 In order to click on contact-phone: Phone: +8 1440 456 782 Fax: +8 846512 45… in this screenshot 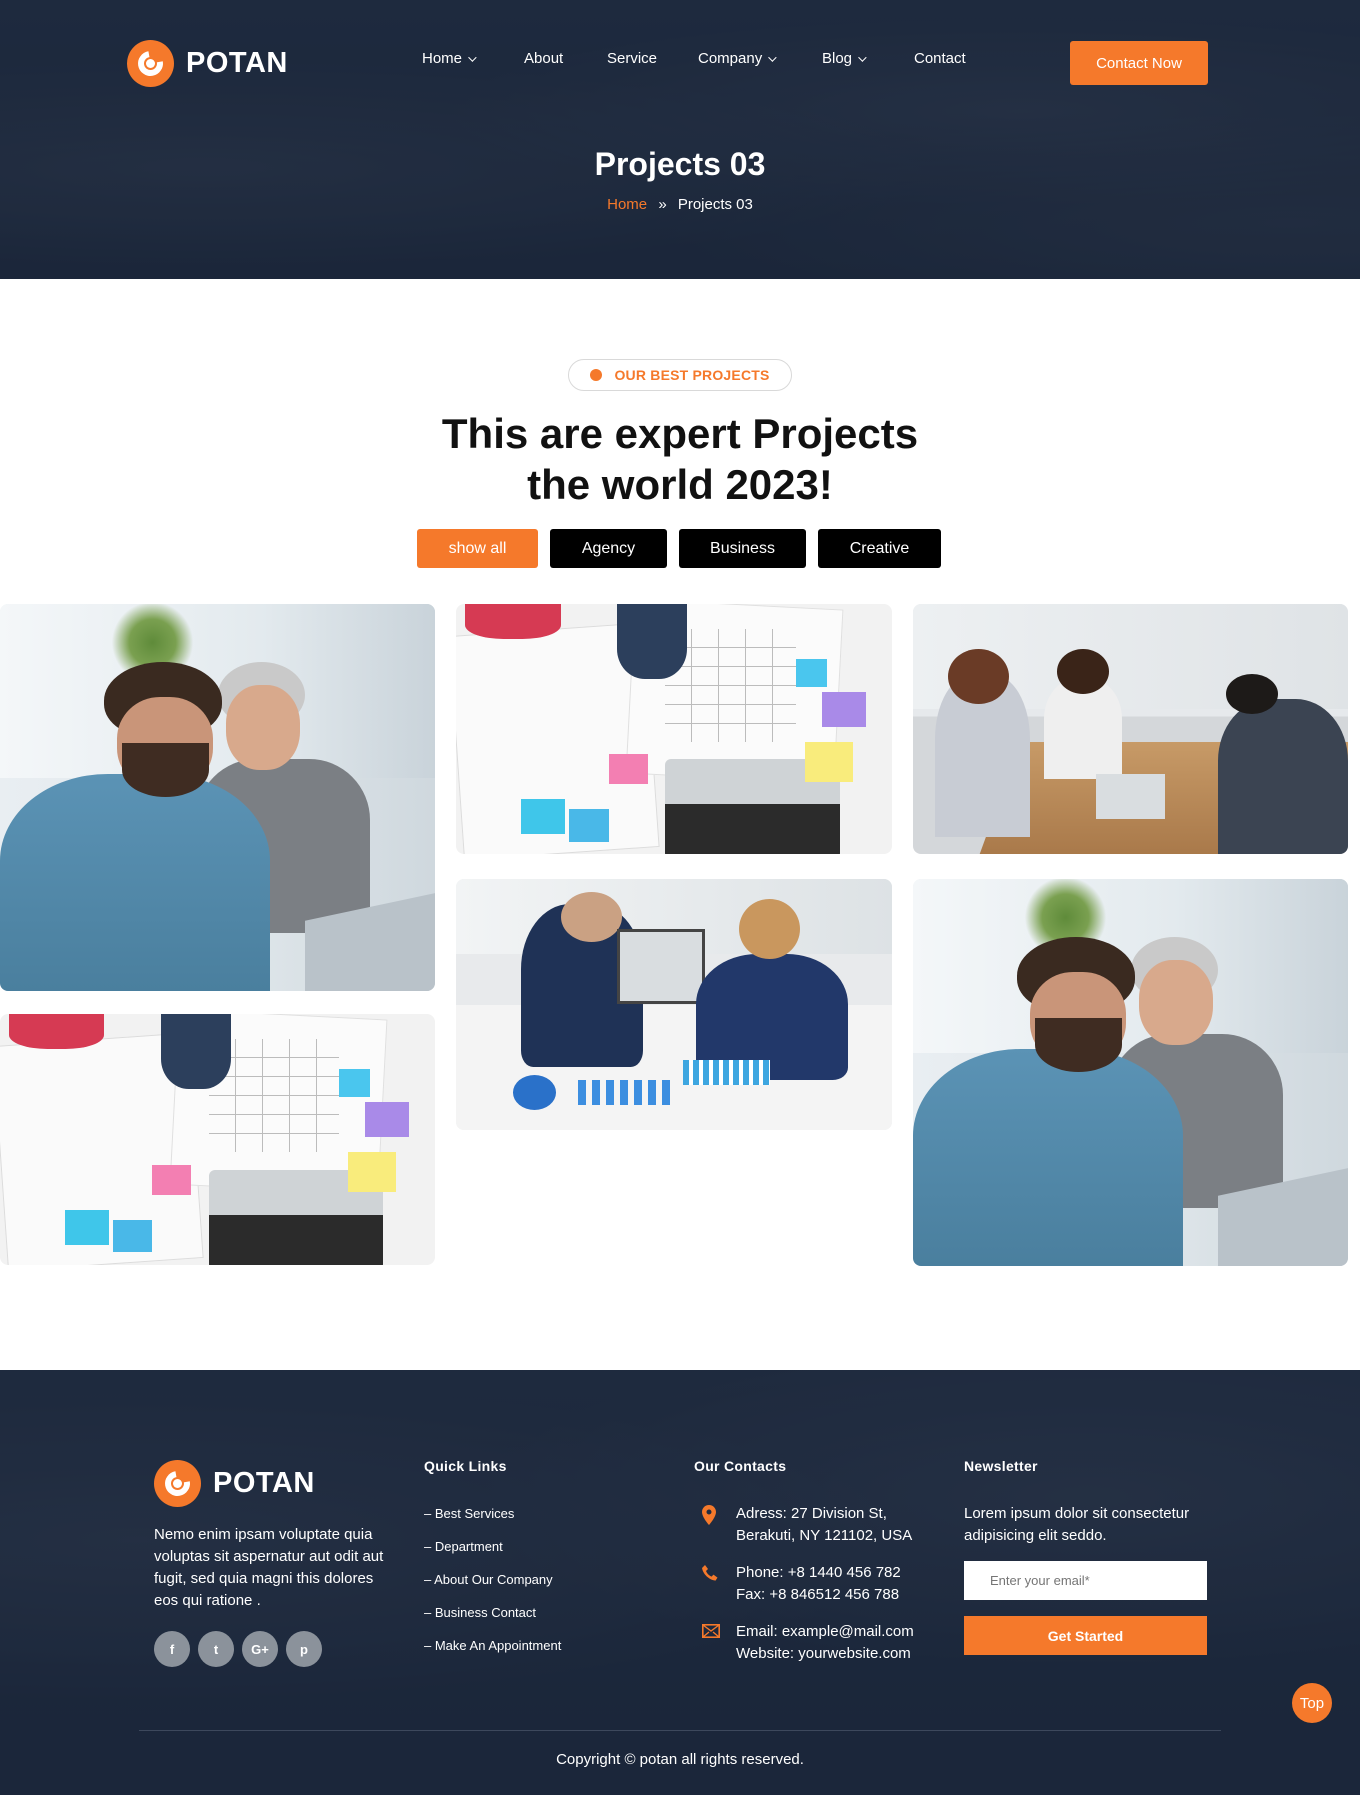, I will do `click(808, 1584)`.